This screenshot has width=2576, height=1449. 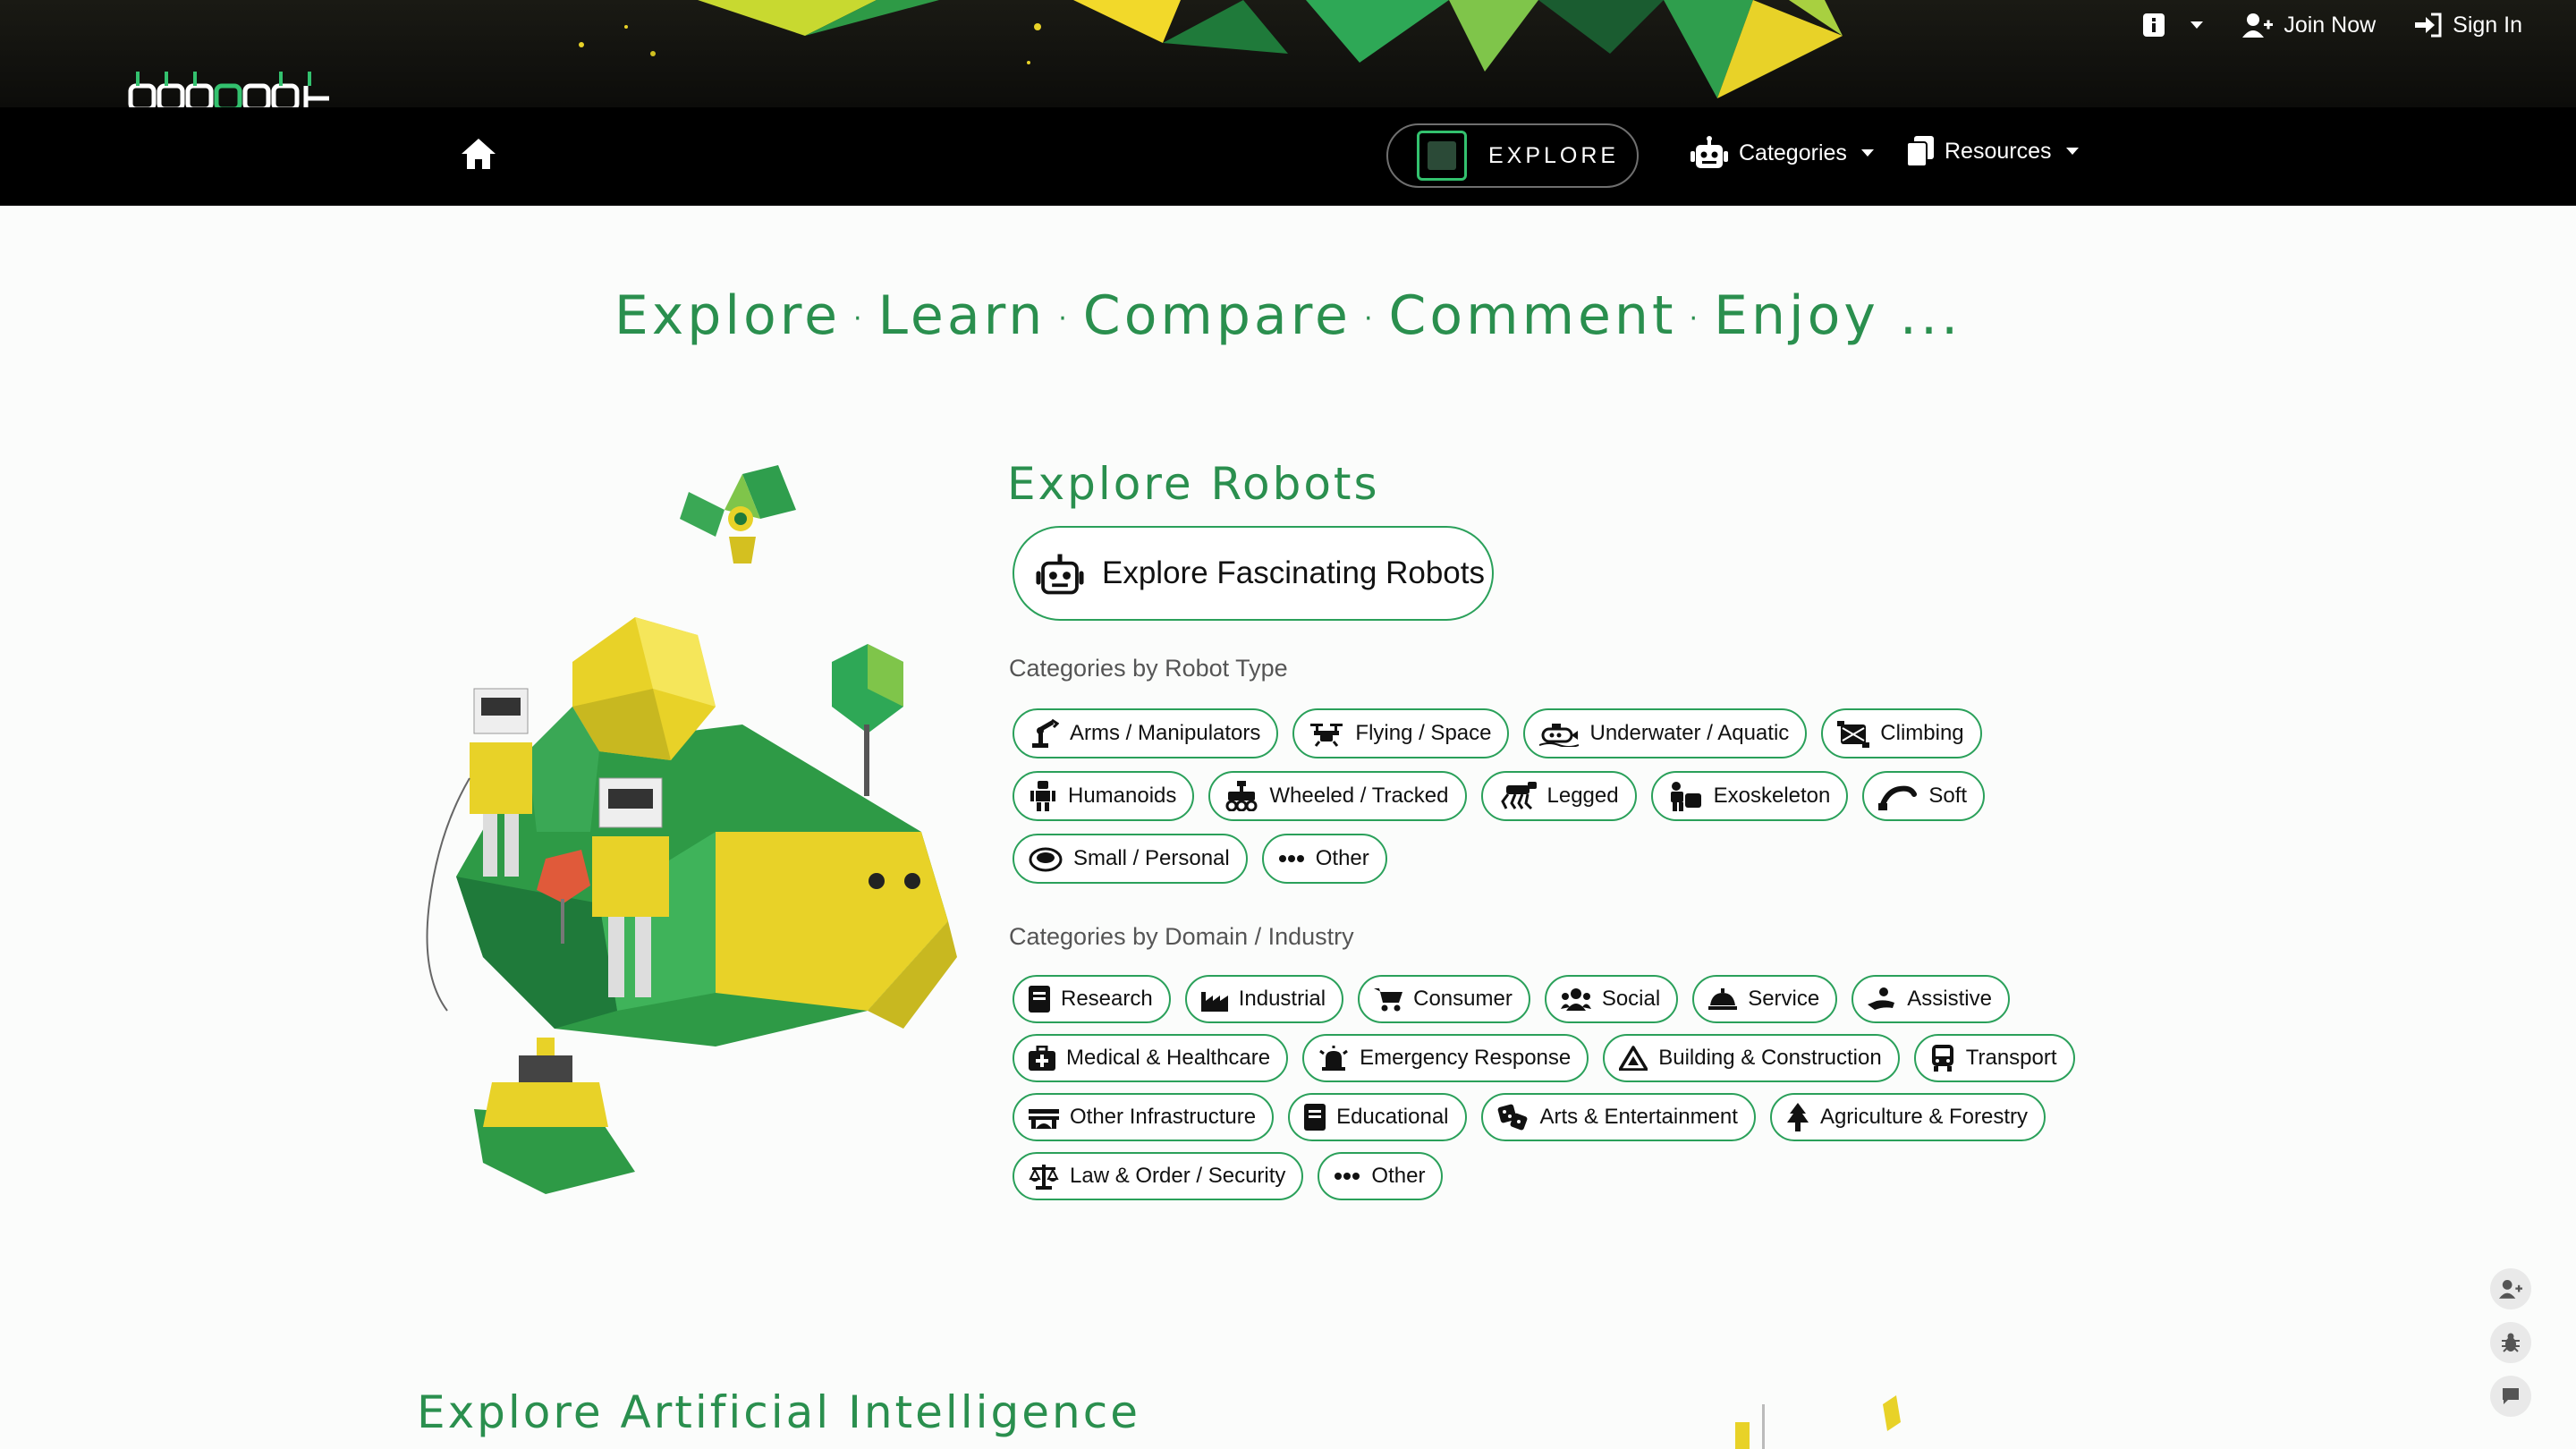 What do you see at coordinates (778, 1412) in the screenshot?
I see `explore-ai-title: Explore Artificial Intelligence` at bounding box center [778, 1412].